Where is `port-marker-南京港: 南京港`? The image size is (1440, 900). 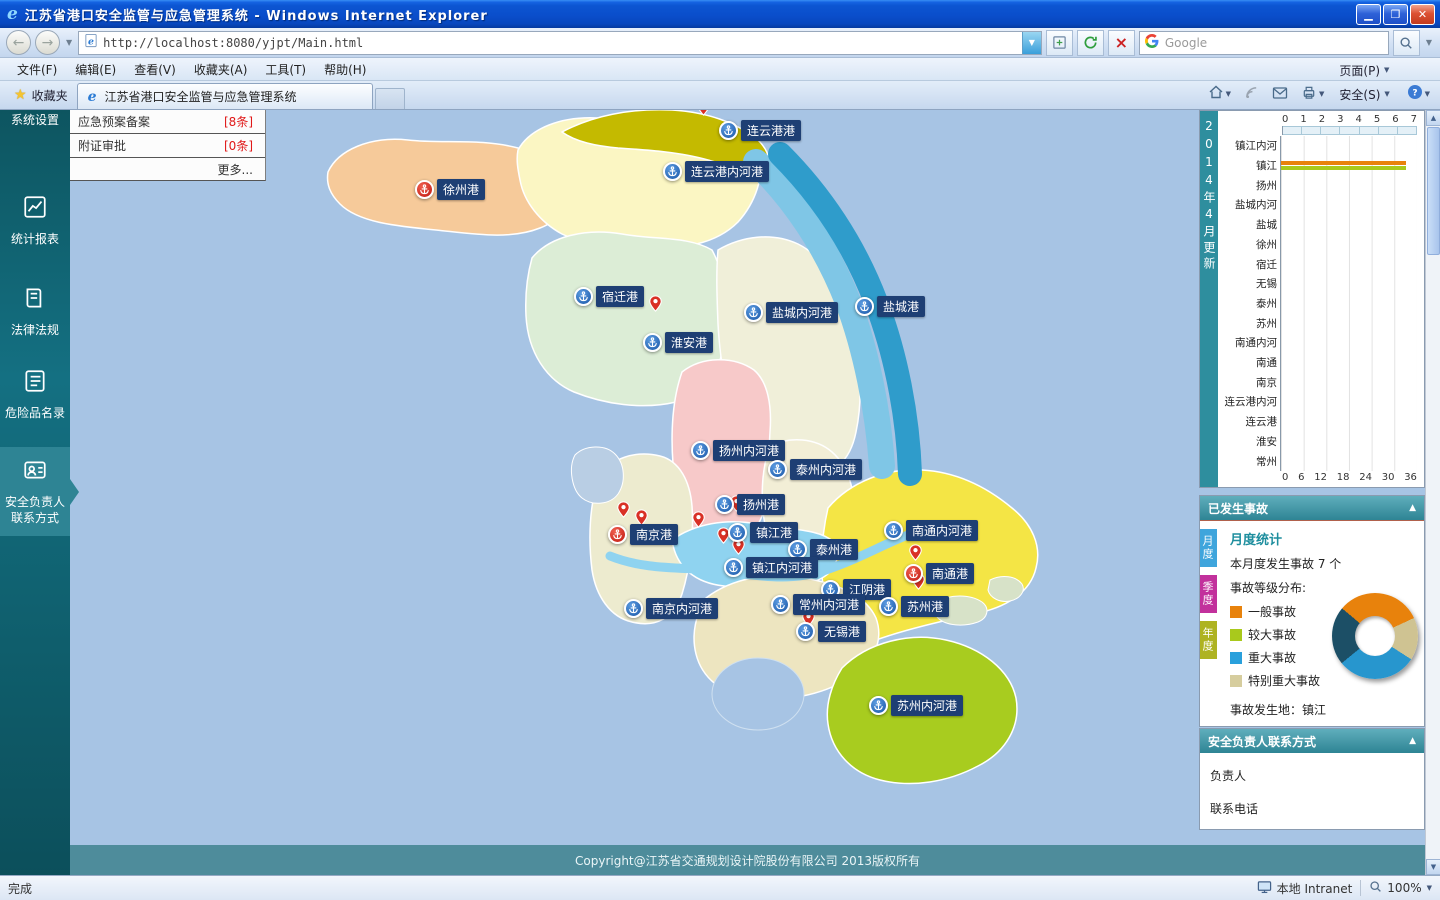
port-marker-南京港: 南京港 is located at coordinates (643, 534).